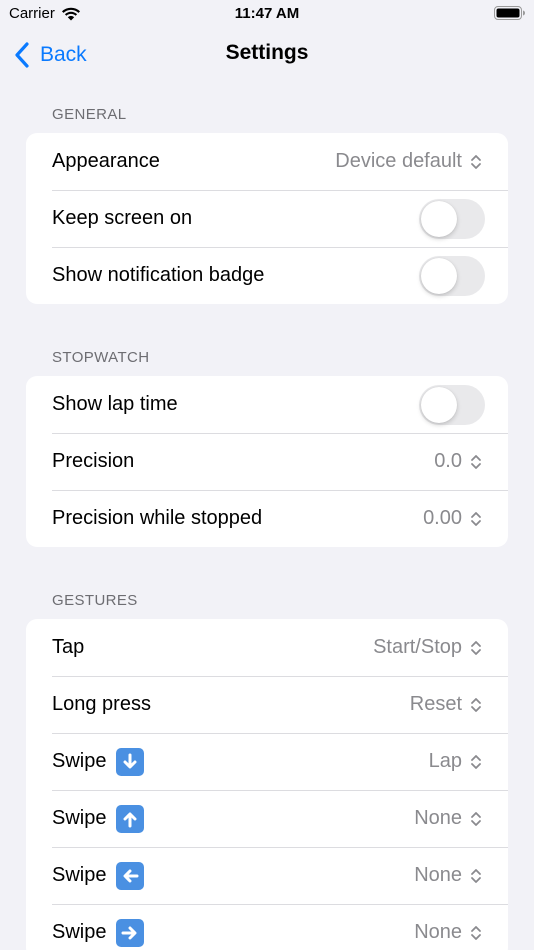  Describe the element at coordinates (267, 647) in the screenshot. I see `tap-row: Tap Start/Stop` at that location.